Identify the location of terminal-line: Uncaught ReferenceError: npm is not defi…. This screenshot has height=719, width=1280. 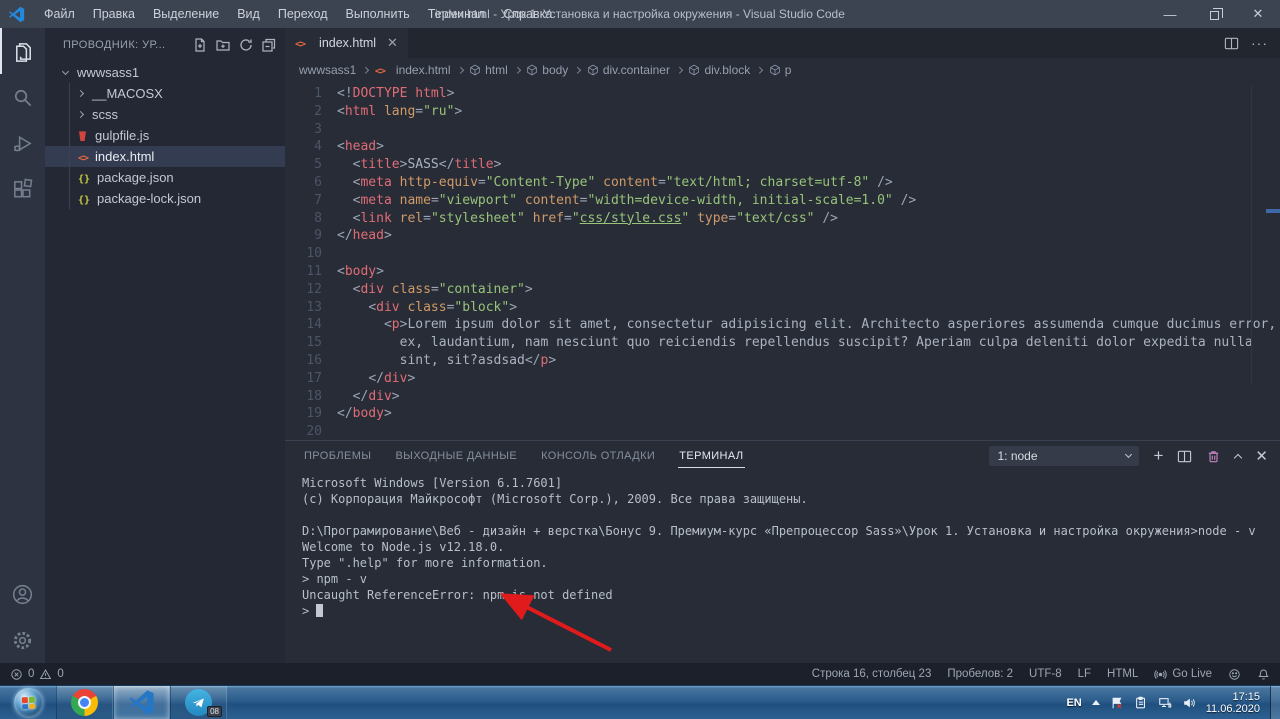
(457, 595).